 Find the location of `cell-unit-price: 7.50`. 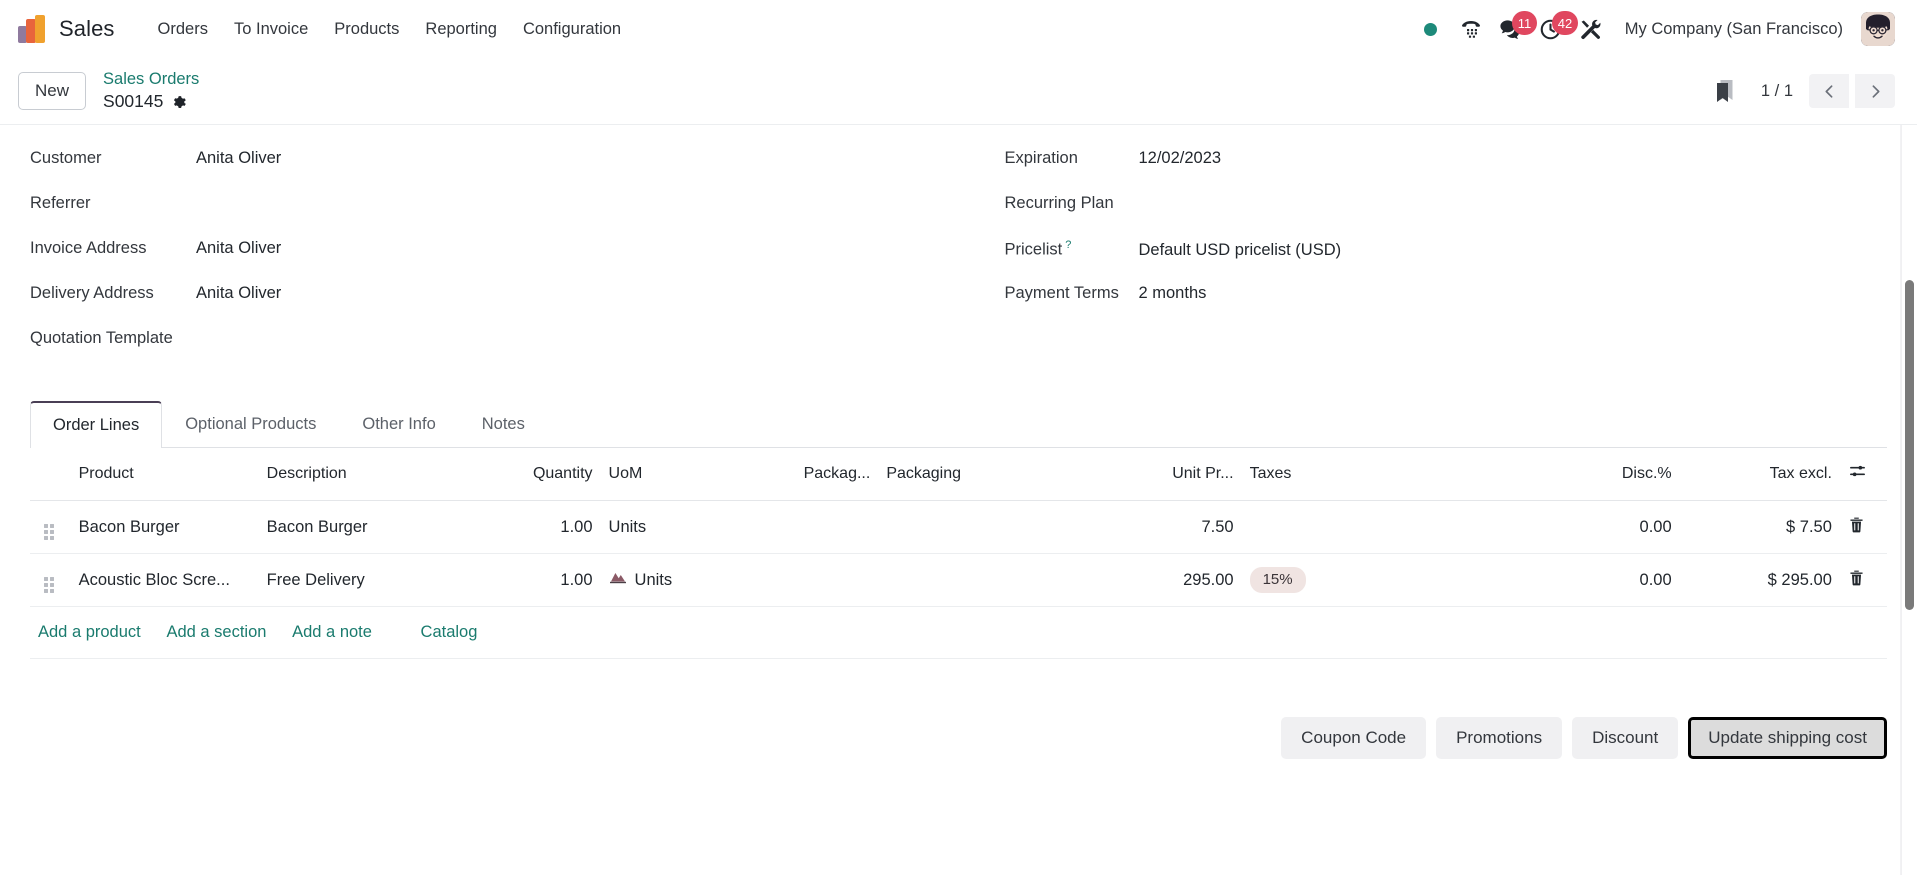

cell-unit-price: 7.50 is located at coordinates (1172, 527).